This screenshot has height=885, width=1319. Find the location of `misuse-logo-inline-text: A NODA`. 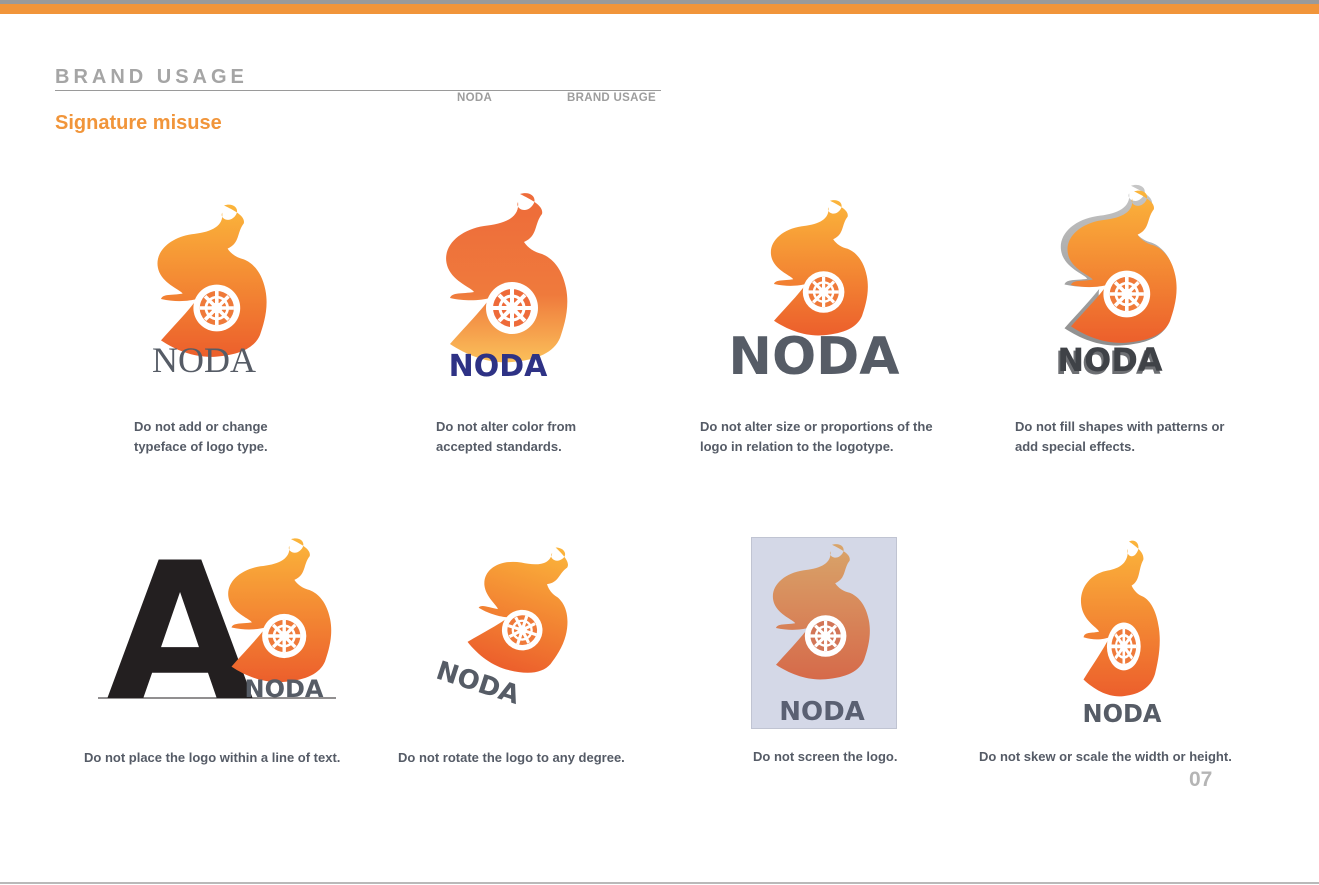

misuse-logo-inline-text: A NODA is located at coordinates (217, 618).